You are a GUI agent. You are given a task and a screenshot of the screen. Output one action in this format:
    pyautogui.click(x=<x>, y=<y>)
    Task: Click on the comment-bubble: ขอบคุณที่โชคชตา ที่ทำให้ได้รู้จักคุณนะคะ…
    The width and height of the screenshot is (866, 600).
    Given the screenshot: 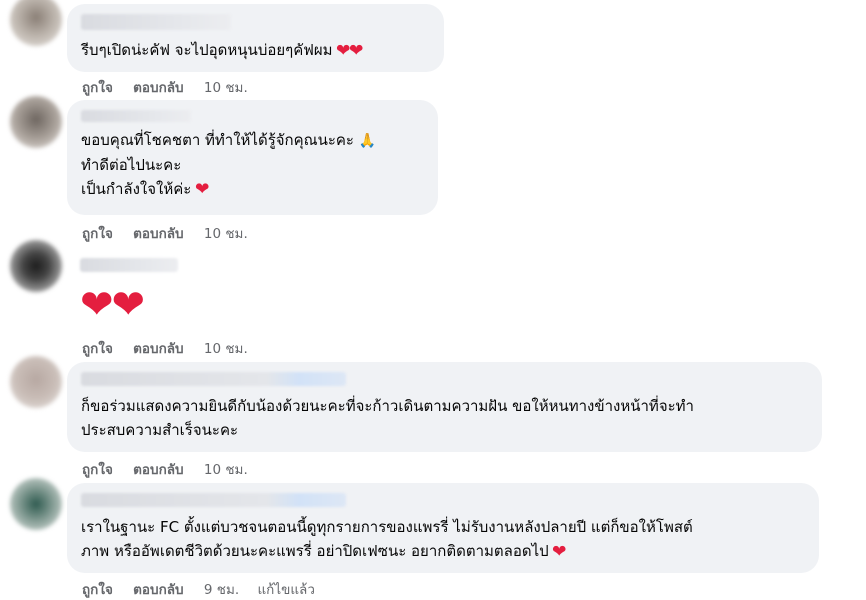 What is the action you would take?
    pyautogui.click(x=252, y=157)
    